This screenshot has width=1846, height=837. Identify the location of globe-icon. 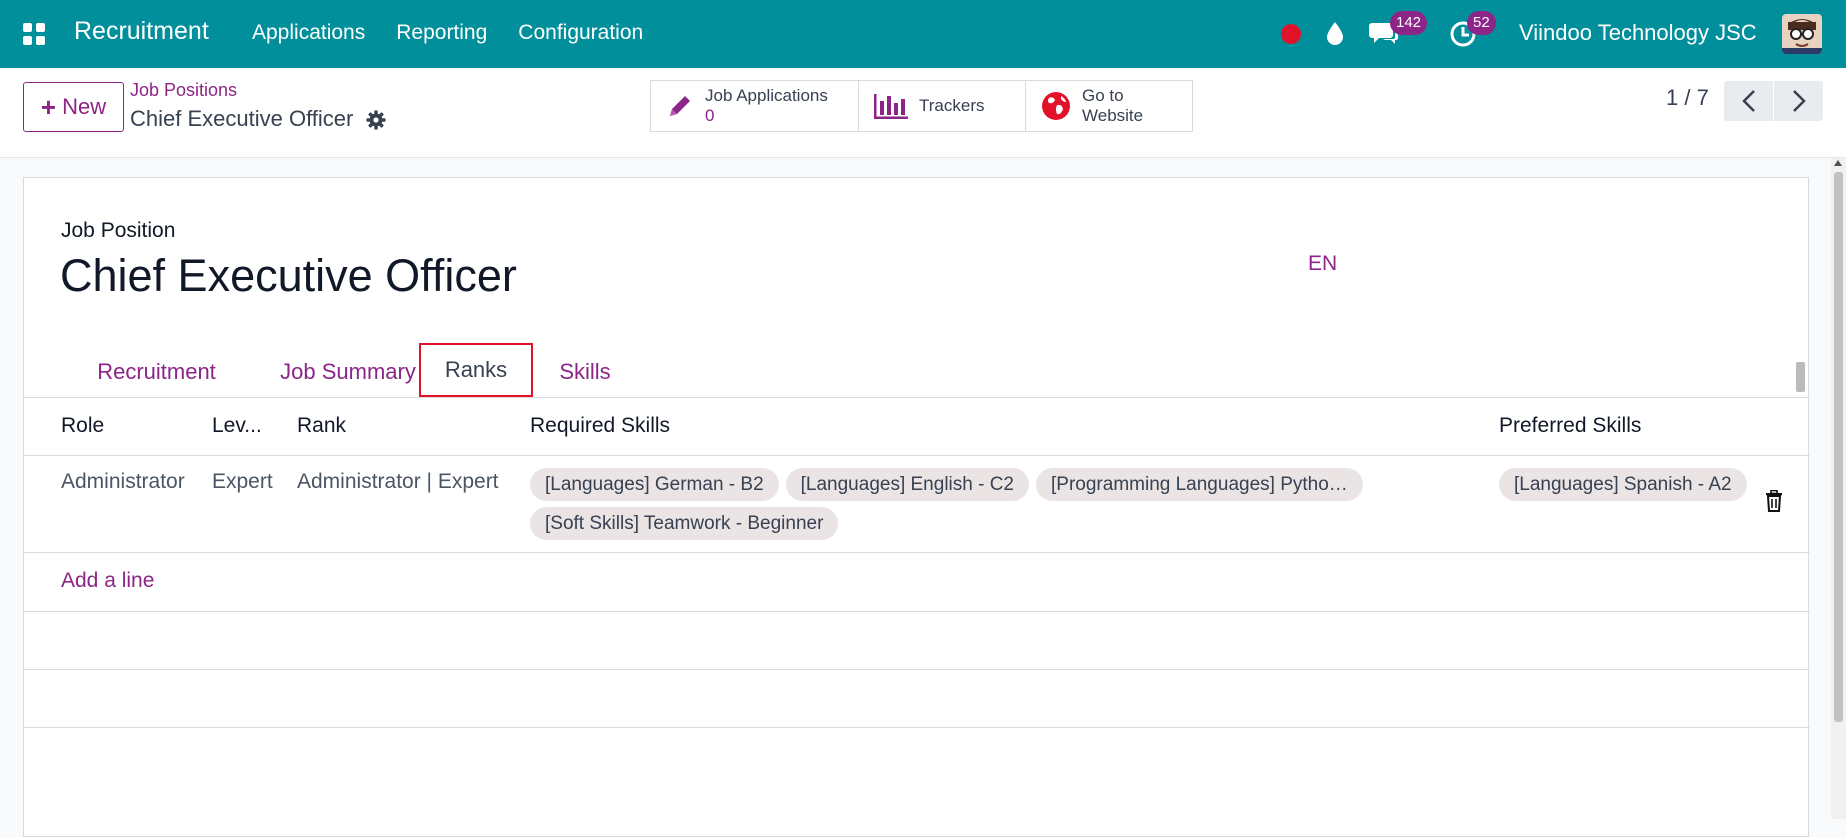
(1056, 106).